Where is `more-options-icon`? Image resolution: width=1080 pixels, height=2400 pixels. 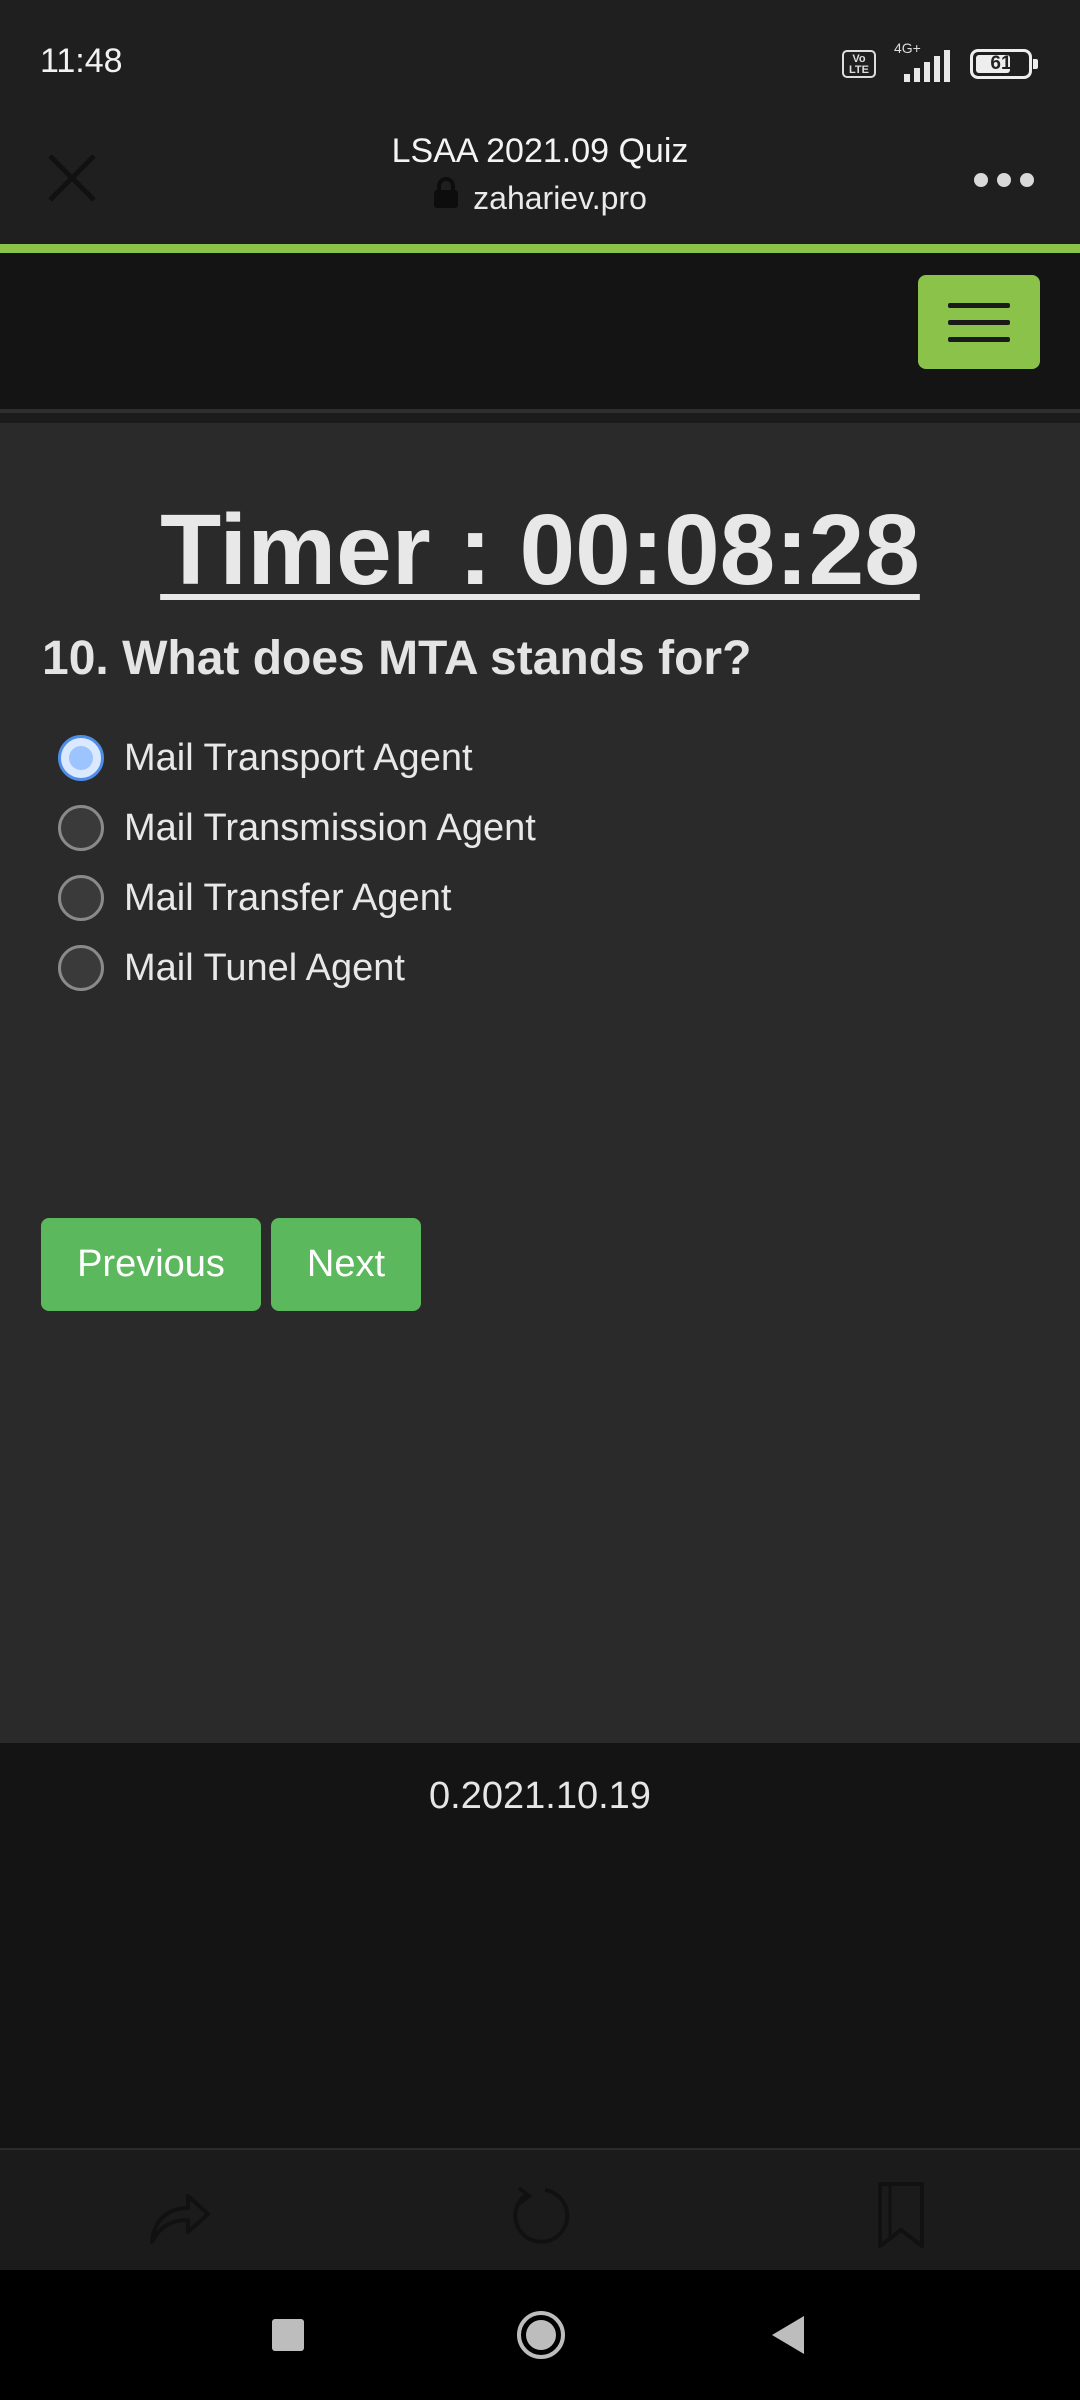 more-options-icon is located at coordinates (1007, 180).